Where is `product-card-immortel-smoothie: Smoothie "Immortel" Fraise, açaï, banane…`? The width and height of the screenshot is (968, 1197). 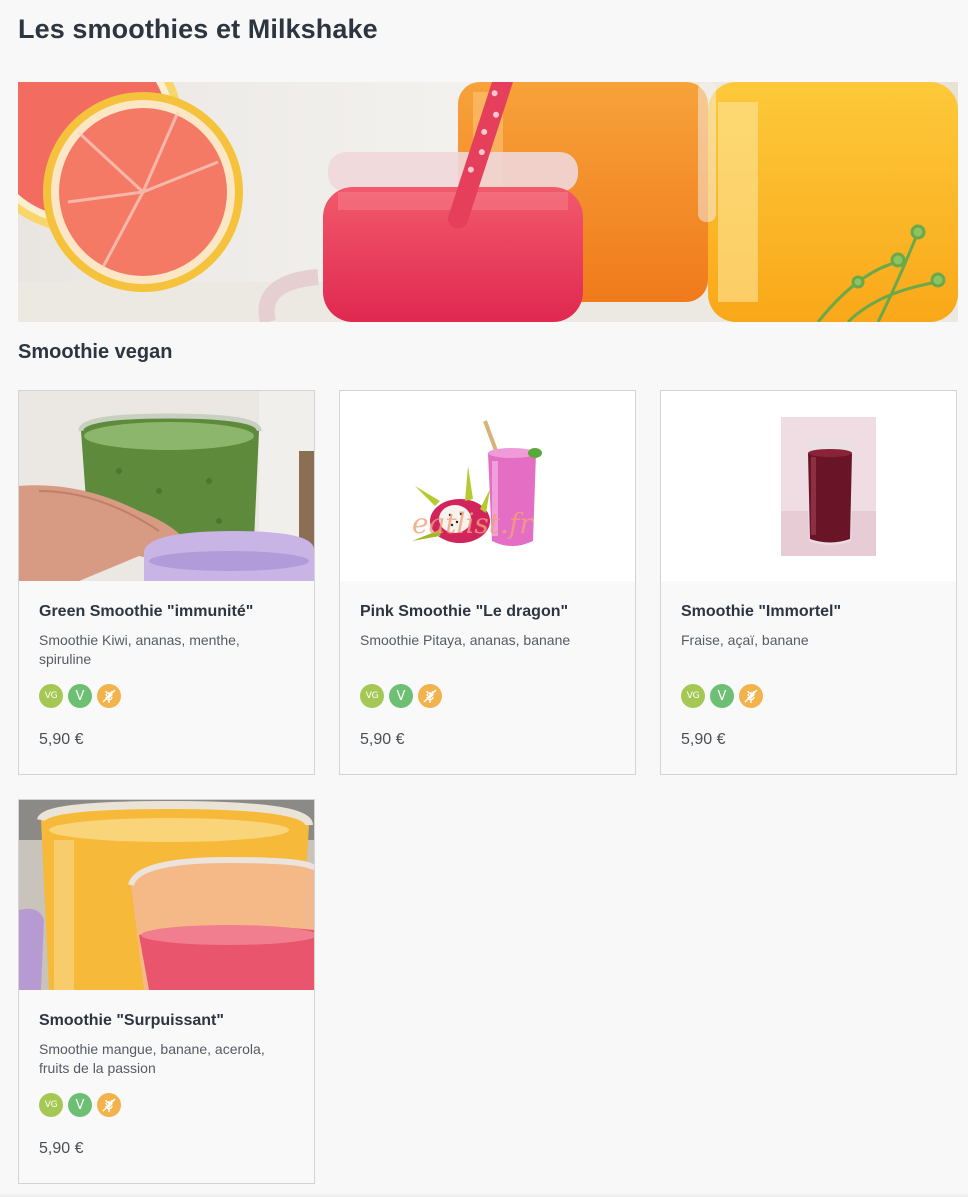 product-card-immortel-smoothie: Smoothie "Immortel" Fraise, açaï, banane… is located at coordinates (808, 582).